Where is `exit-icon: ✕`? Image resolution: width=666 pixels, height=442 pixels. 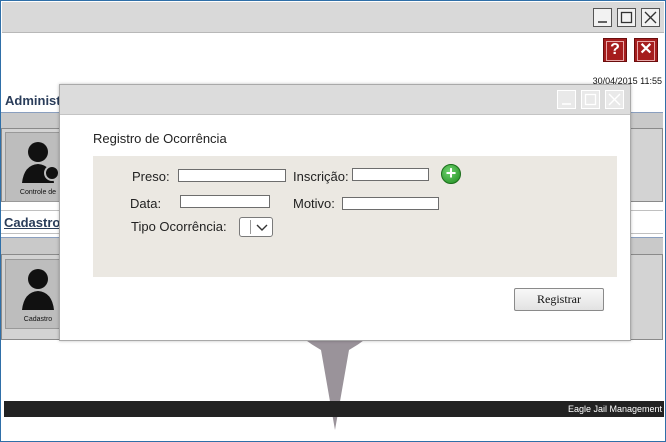 exit-icon: ✕ is located at coordinates (646, 51).